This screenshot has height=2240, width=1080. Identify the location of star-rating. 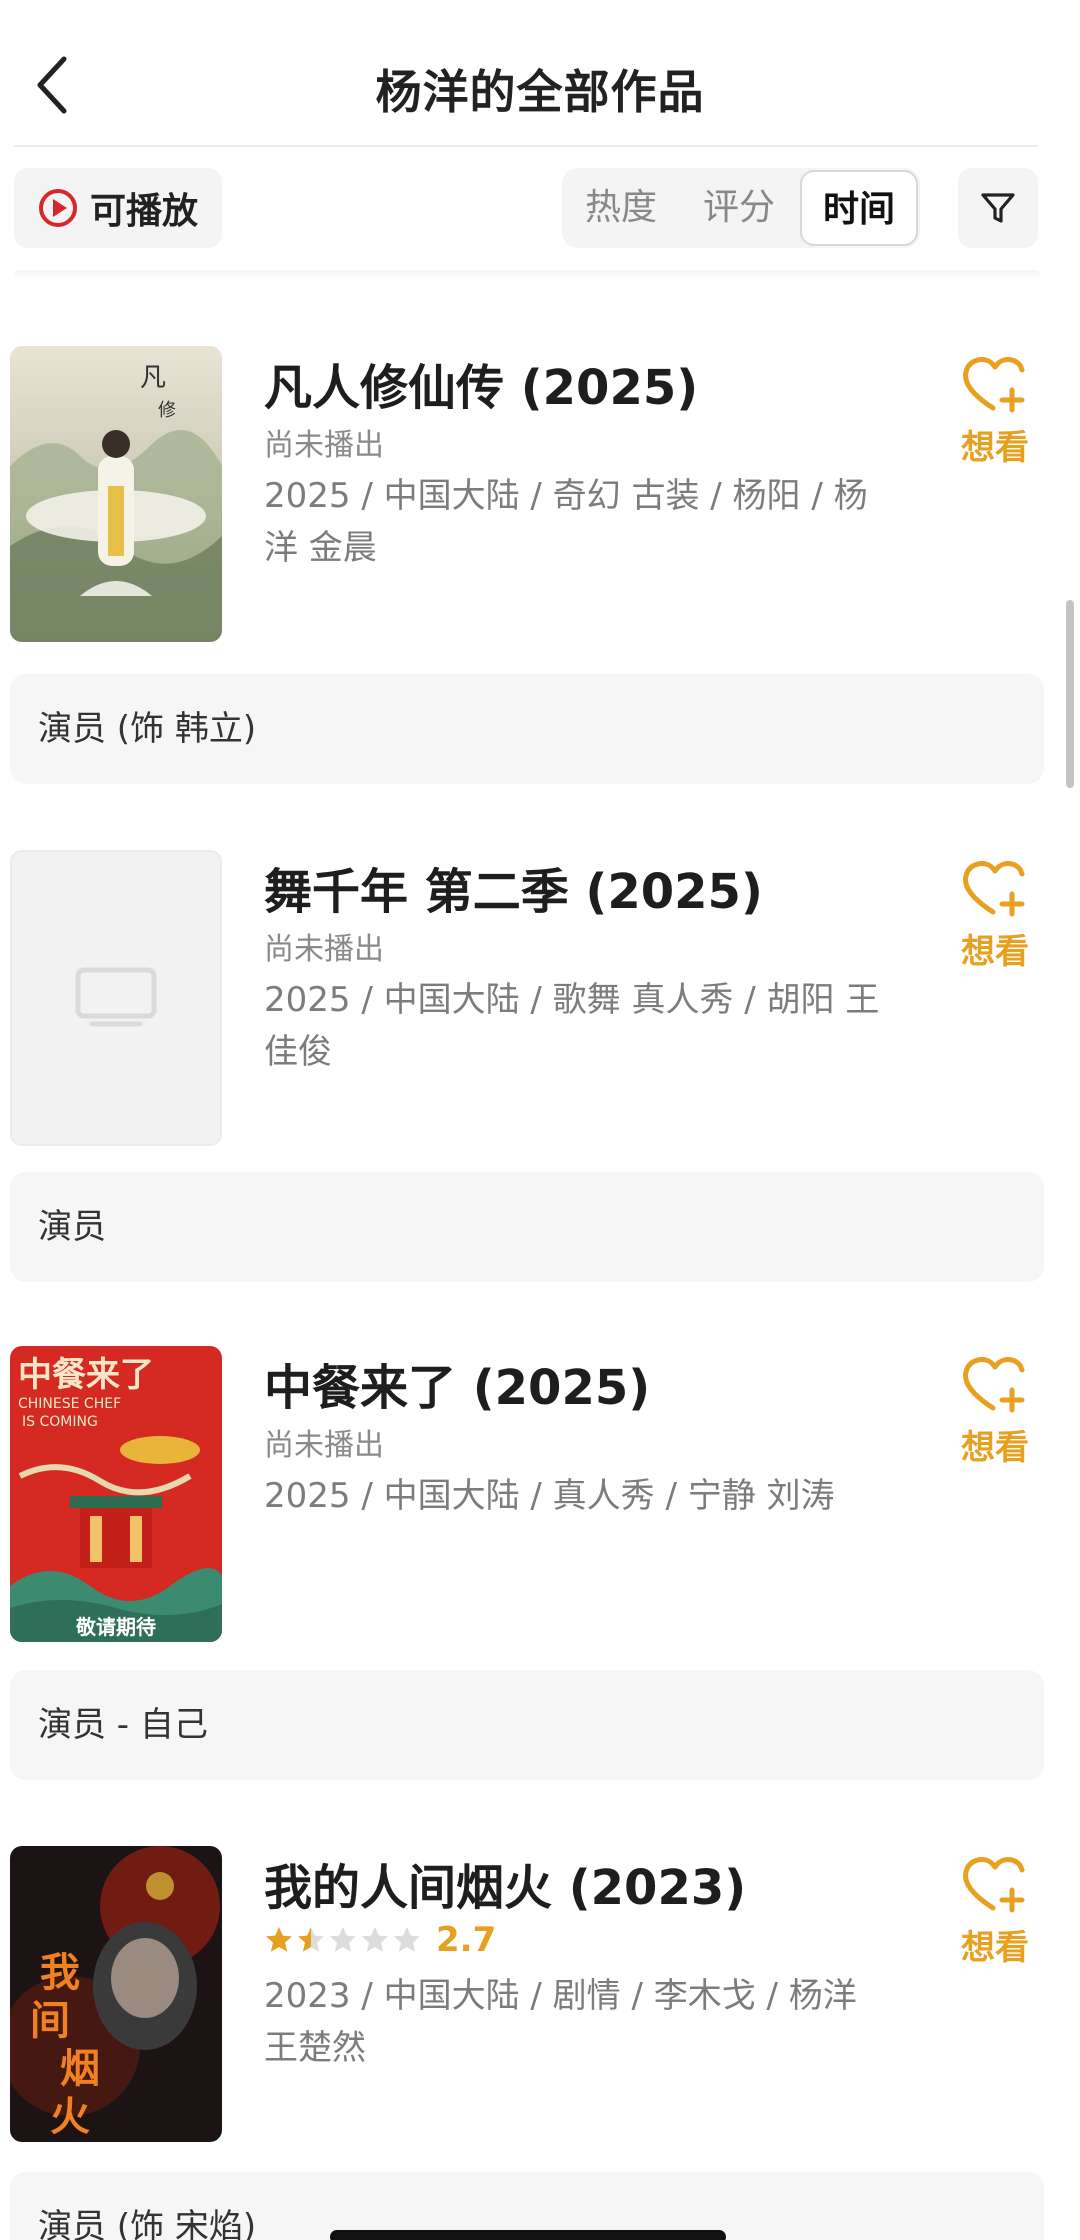
(343, 1940).